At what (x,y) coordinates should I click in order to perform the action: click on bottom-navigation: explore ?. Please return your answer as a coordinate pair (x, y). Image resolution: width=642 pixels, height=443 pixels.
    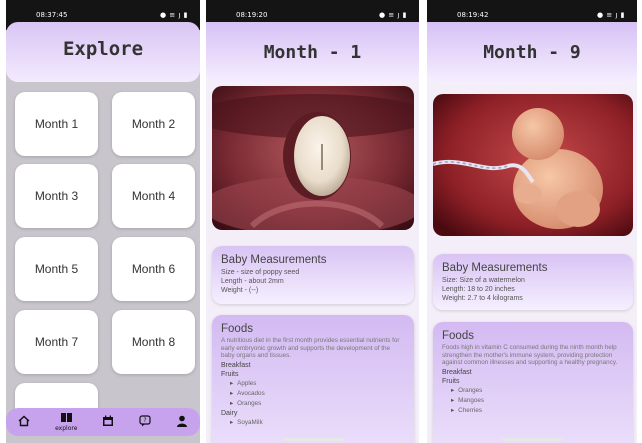
    Looking at the image, I should click on (103, 422).